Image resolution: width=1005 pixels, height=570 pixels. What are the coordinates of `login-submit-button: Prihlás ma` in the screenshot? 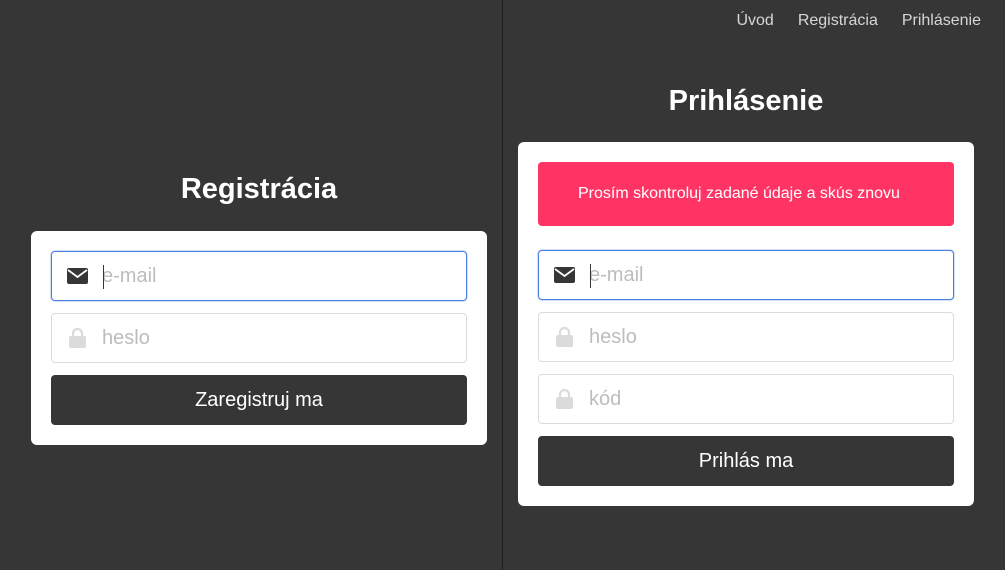 It's located at (746, 461).